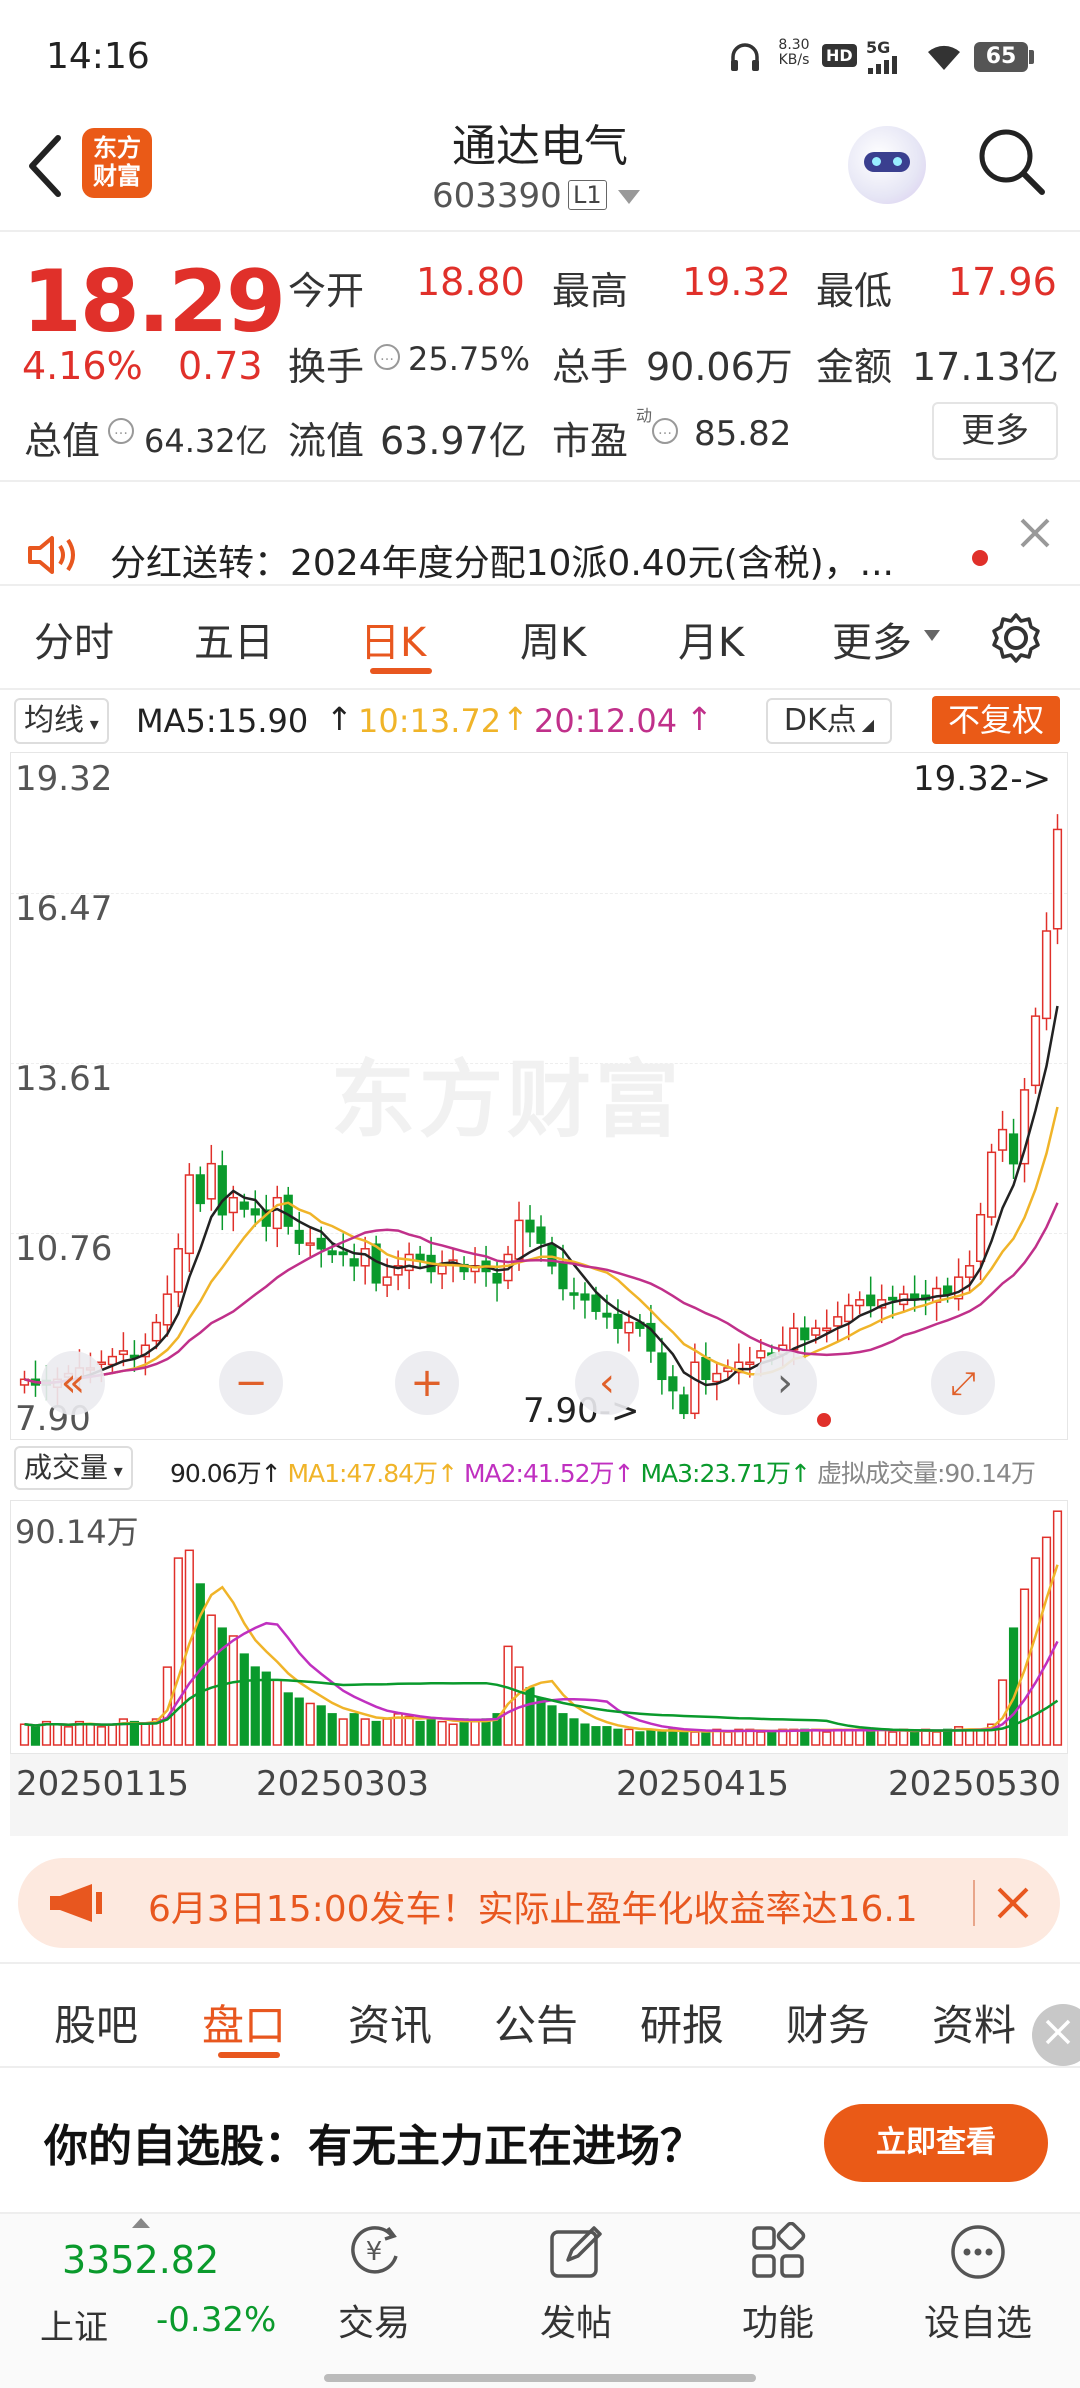 Image resolution: width=1080 pixels, height=2388 pixels. What do you see at coordinates (978, 2297) in the screenshot?
I see `nav-add-watchlist: 设自选` at bounding box center [978, 2297].